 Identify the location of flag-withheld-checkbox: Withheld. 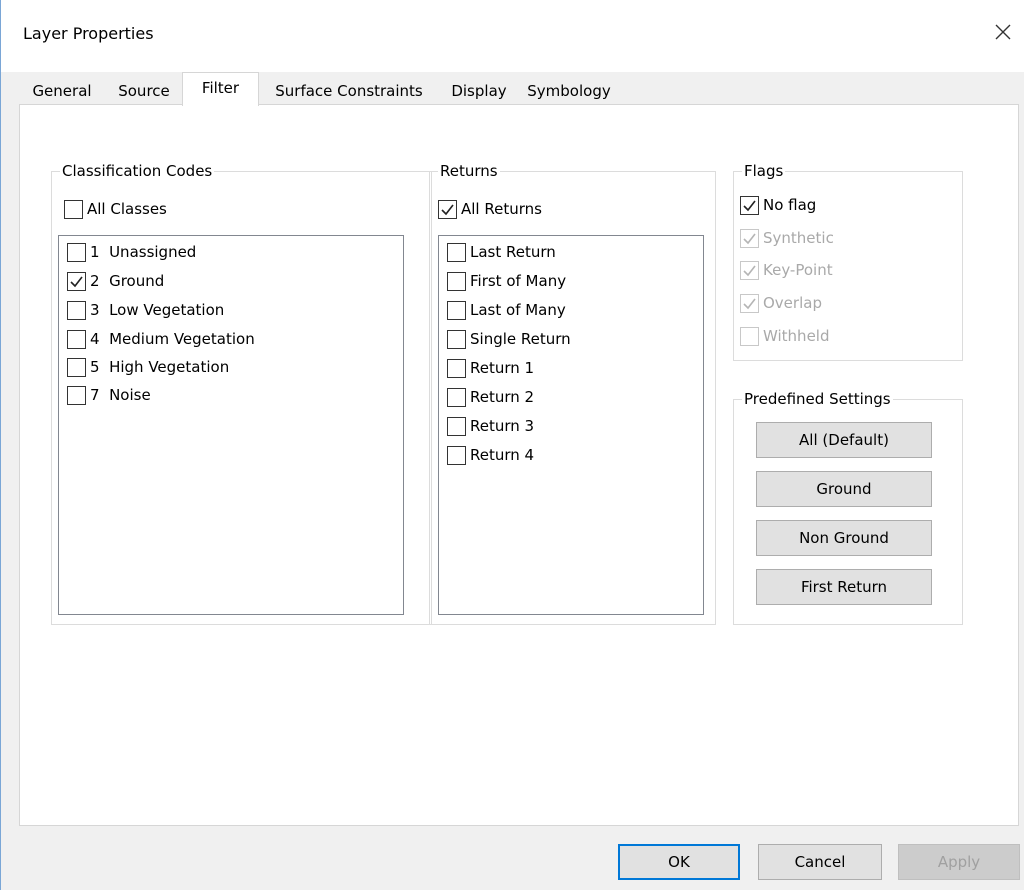
(784, 336).